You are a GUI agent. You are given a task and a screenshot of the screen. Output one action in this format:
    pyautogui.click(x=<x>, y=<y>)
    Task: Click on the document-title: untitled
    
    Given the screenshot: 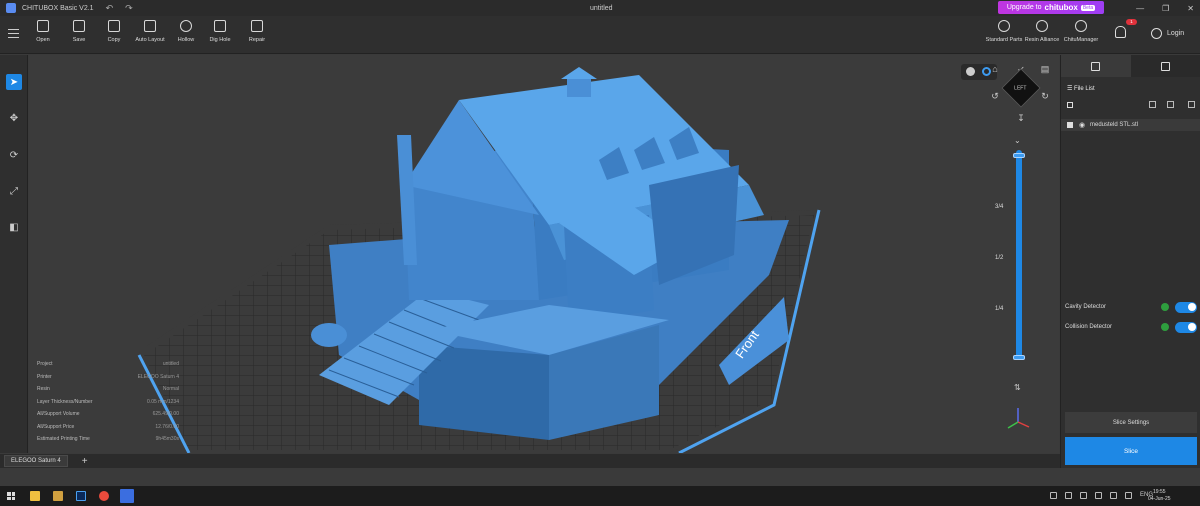 What is the action you would take?
    pyautogui.click(x=601, y=8)
    